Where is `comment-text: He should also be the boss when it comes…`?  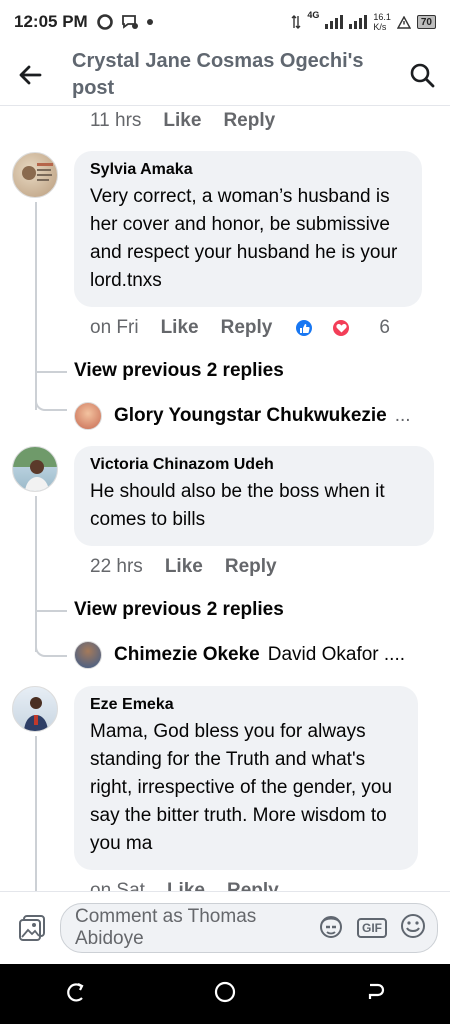 comment-text: He should also be the boss when it comes… is located at coordinates (237, 505).